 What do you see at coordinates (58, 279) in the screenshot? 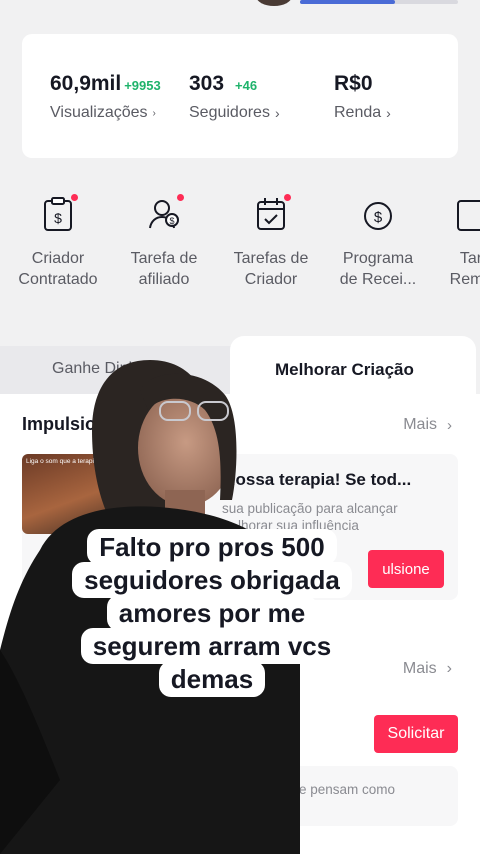
I see `tool-label-2: Contratado` at bounding box center [58, 279].